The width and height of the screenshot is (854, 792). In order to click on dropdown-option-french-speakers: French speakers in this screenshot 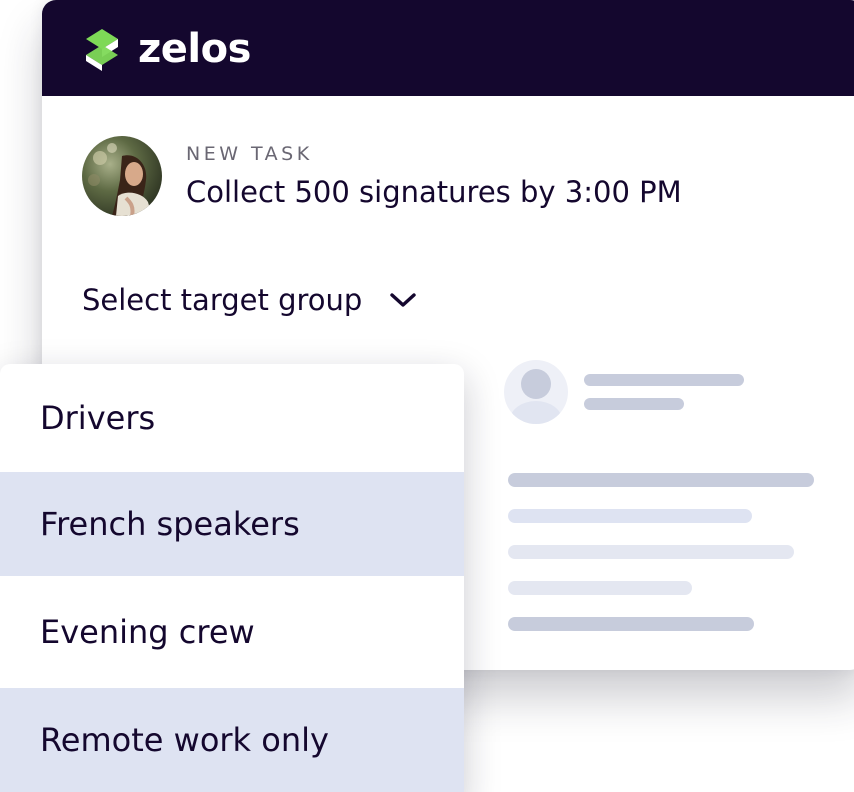, I will do `click(232, 524)`.